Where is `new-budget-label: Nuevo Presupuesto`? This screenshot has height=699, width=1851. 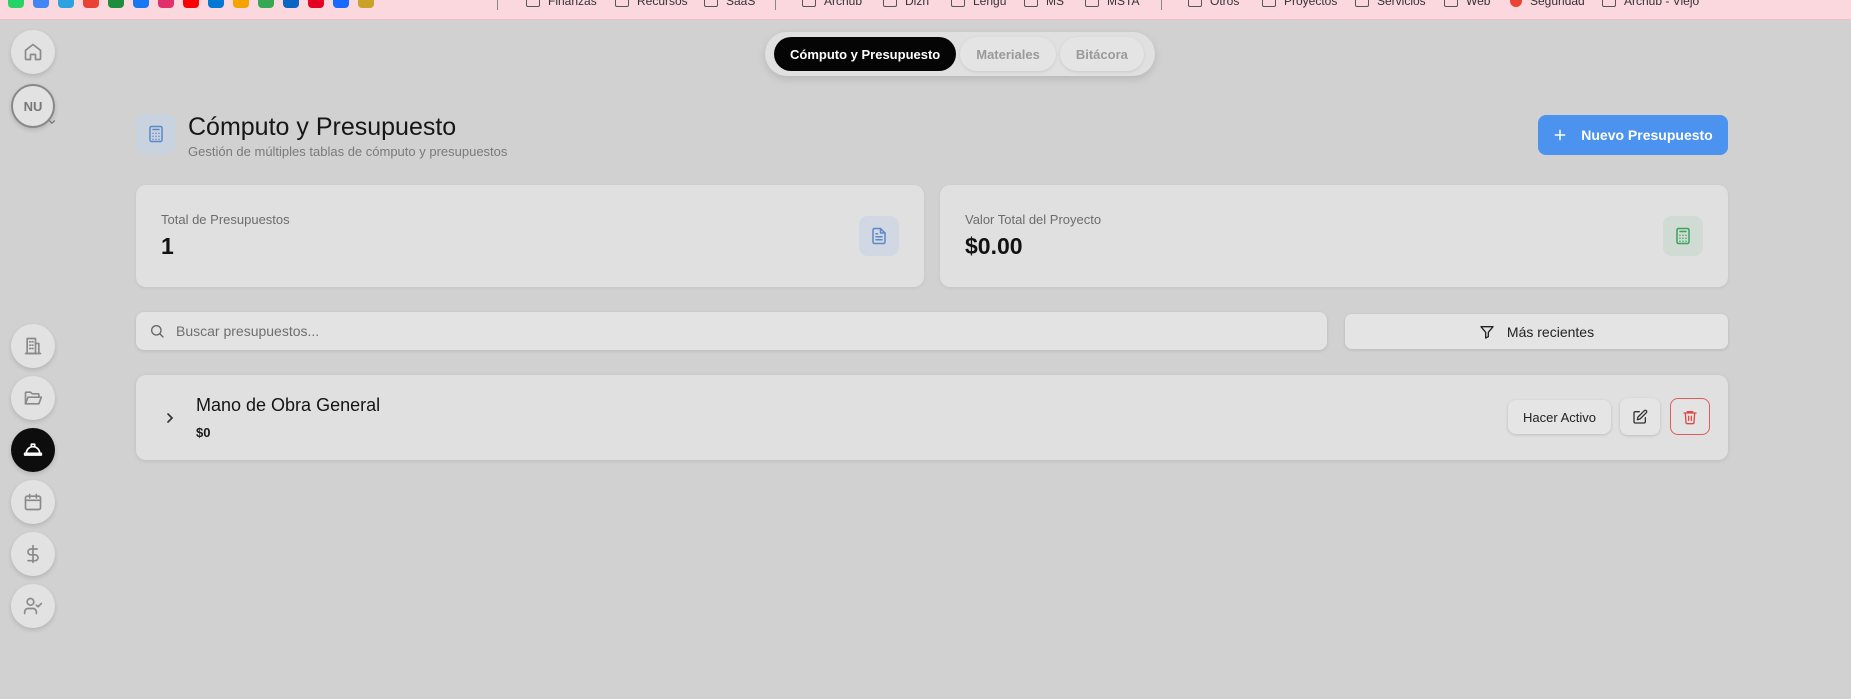 new-budget-label: Nuevo Presupuesto is located at coordinates (1647, 135).